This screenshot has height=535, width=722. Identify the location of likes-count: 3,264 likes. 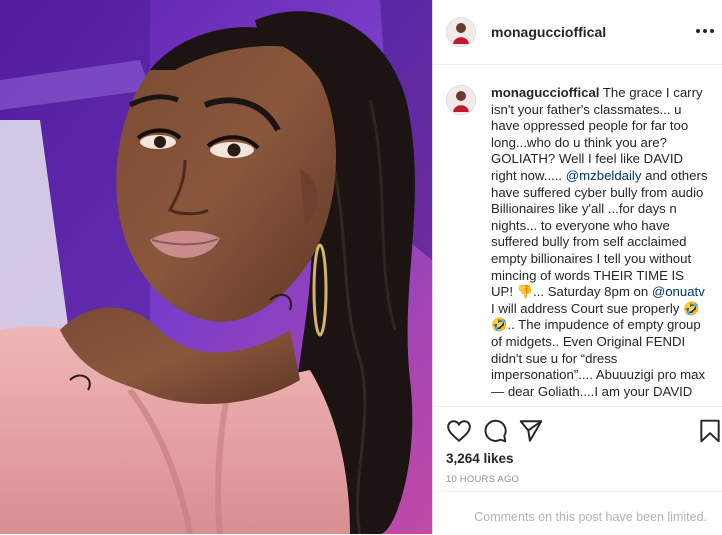
(480, 458).